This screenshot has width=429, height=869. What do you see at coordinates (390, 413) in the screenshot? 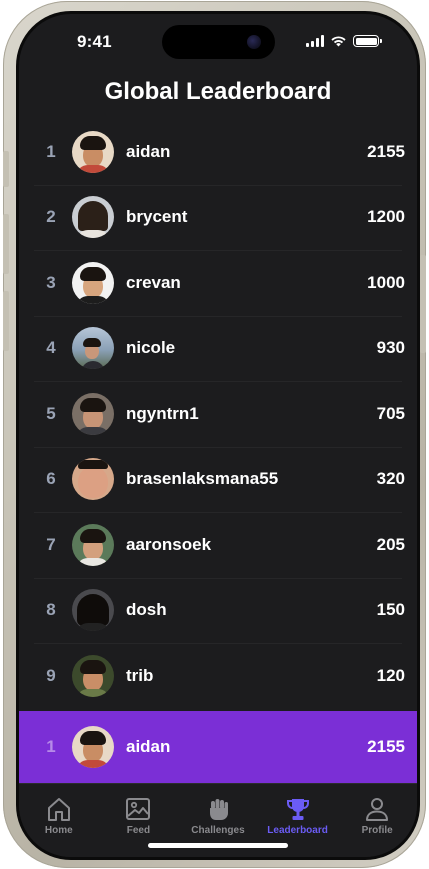
I see `score: 705` at bounding box center [390, 413].